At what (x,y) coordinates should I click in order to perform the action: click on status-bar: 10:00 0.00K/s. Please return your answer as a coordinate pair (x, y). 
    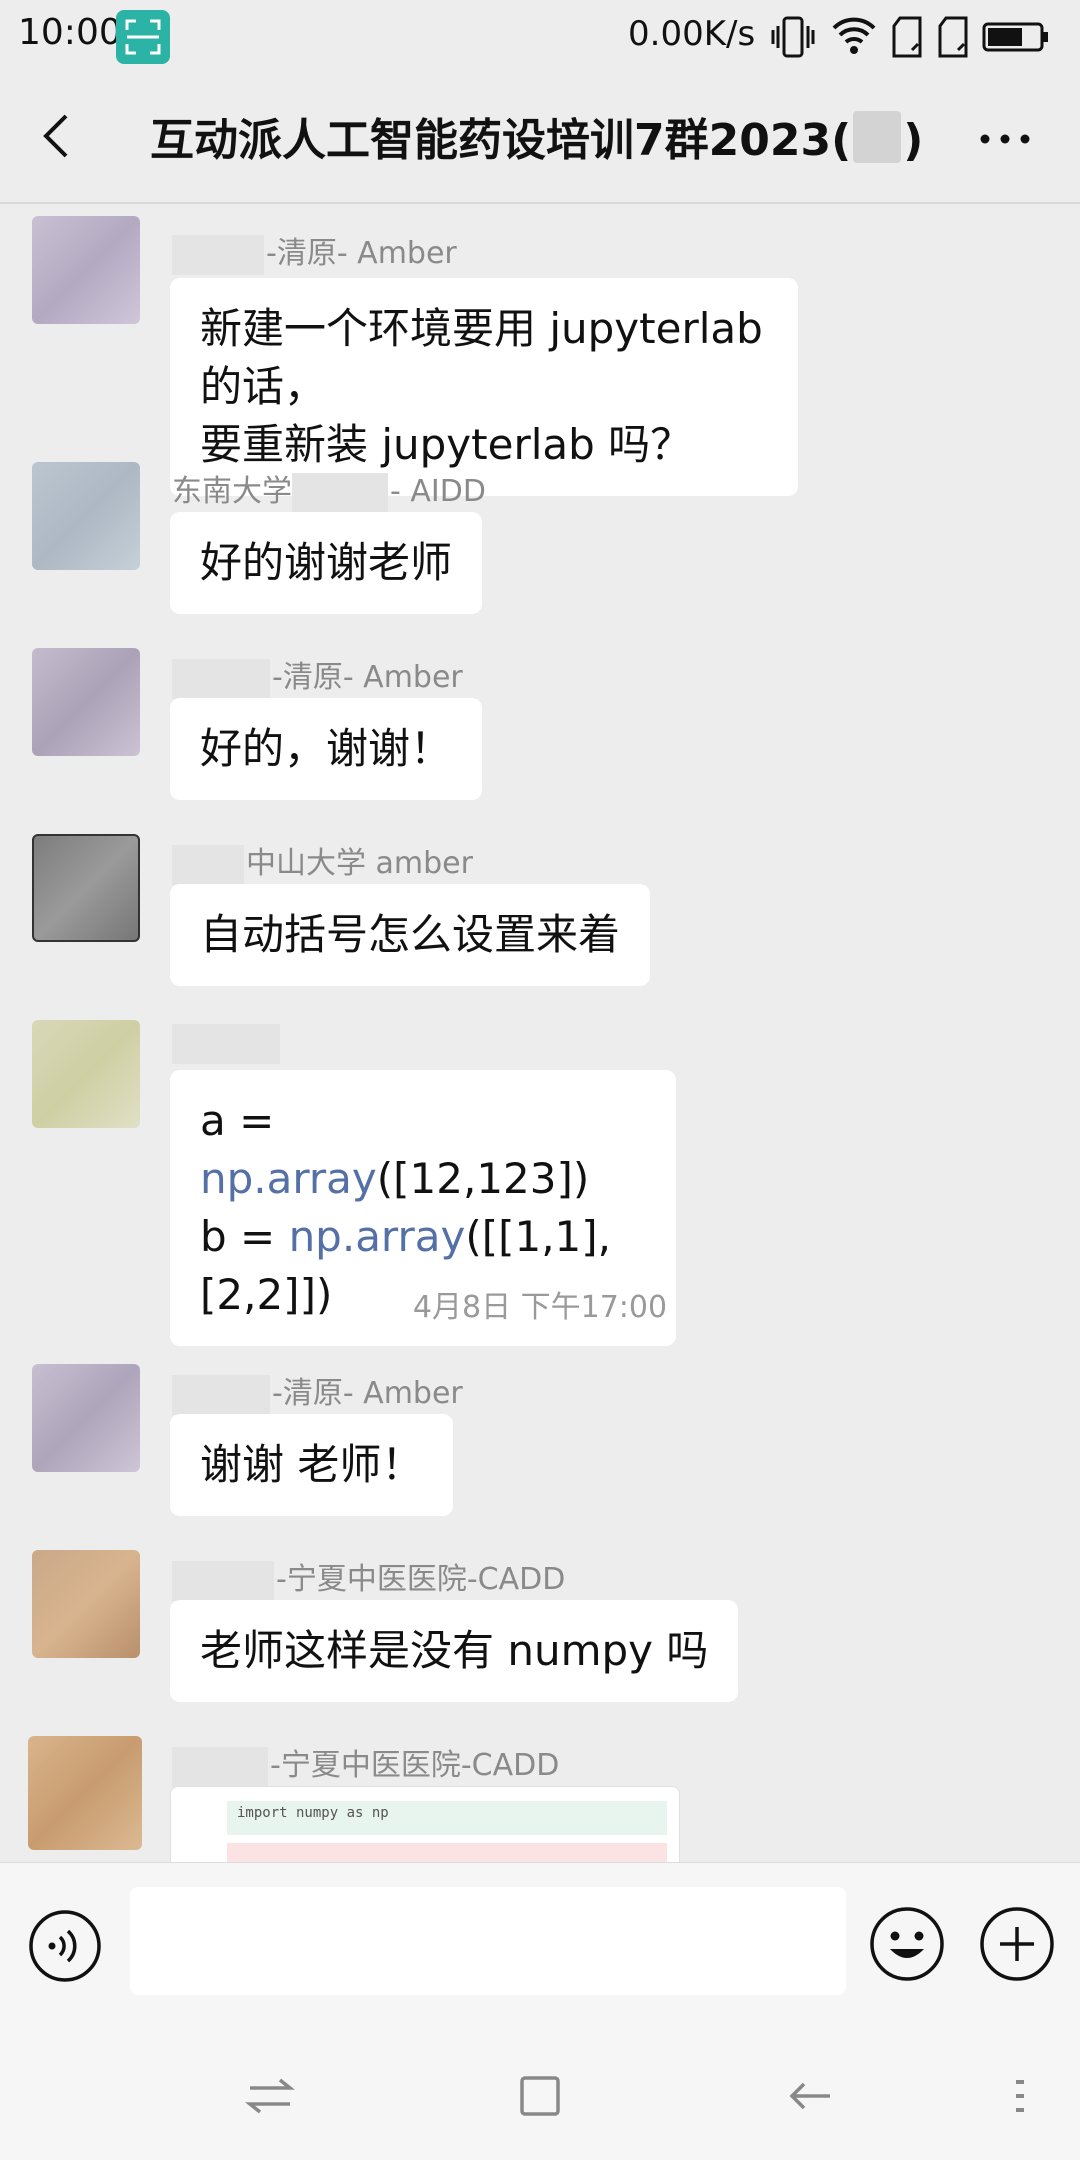
    Looking at the image, I should click on (540, 37).